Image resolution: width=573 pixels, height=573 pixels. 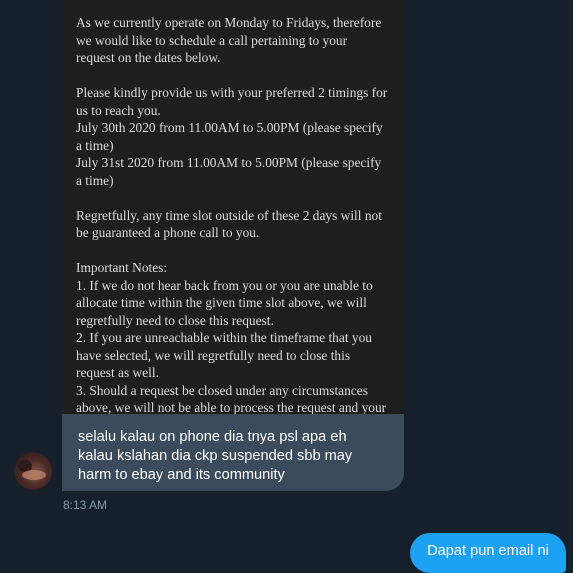 I want to click on avatar-image-detail, so click(x=34, y=475).